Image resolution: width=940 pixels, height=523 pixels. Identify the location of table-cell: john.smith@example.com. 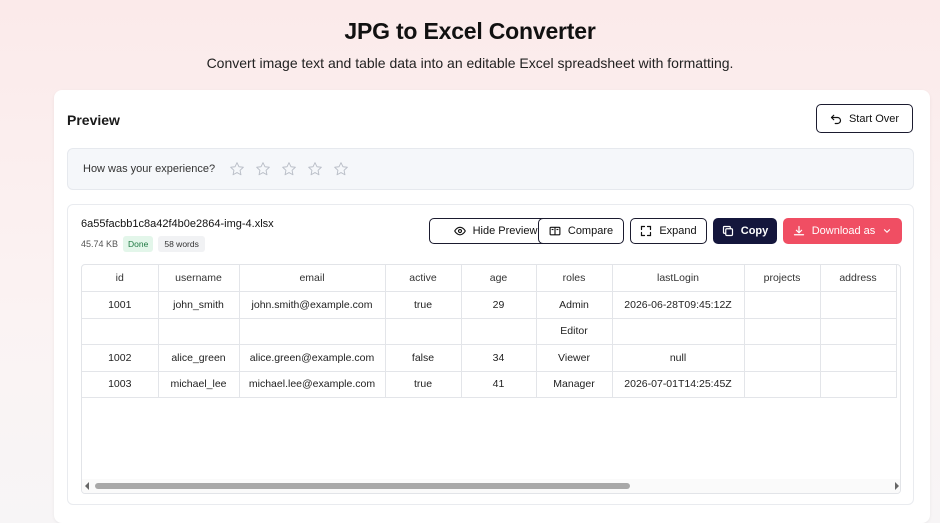
(312, 305).